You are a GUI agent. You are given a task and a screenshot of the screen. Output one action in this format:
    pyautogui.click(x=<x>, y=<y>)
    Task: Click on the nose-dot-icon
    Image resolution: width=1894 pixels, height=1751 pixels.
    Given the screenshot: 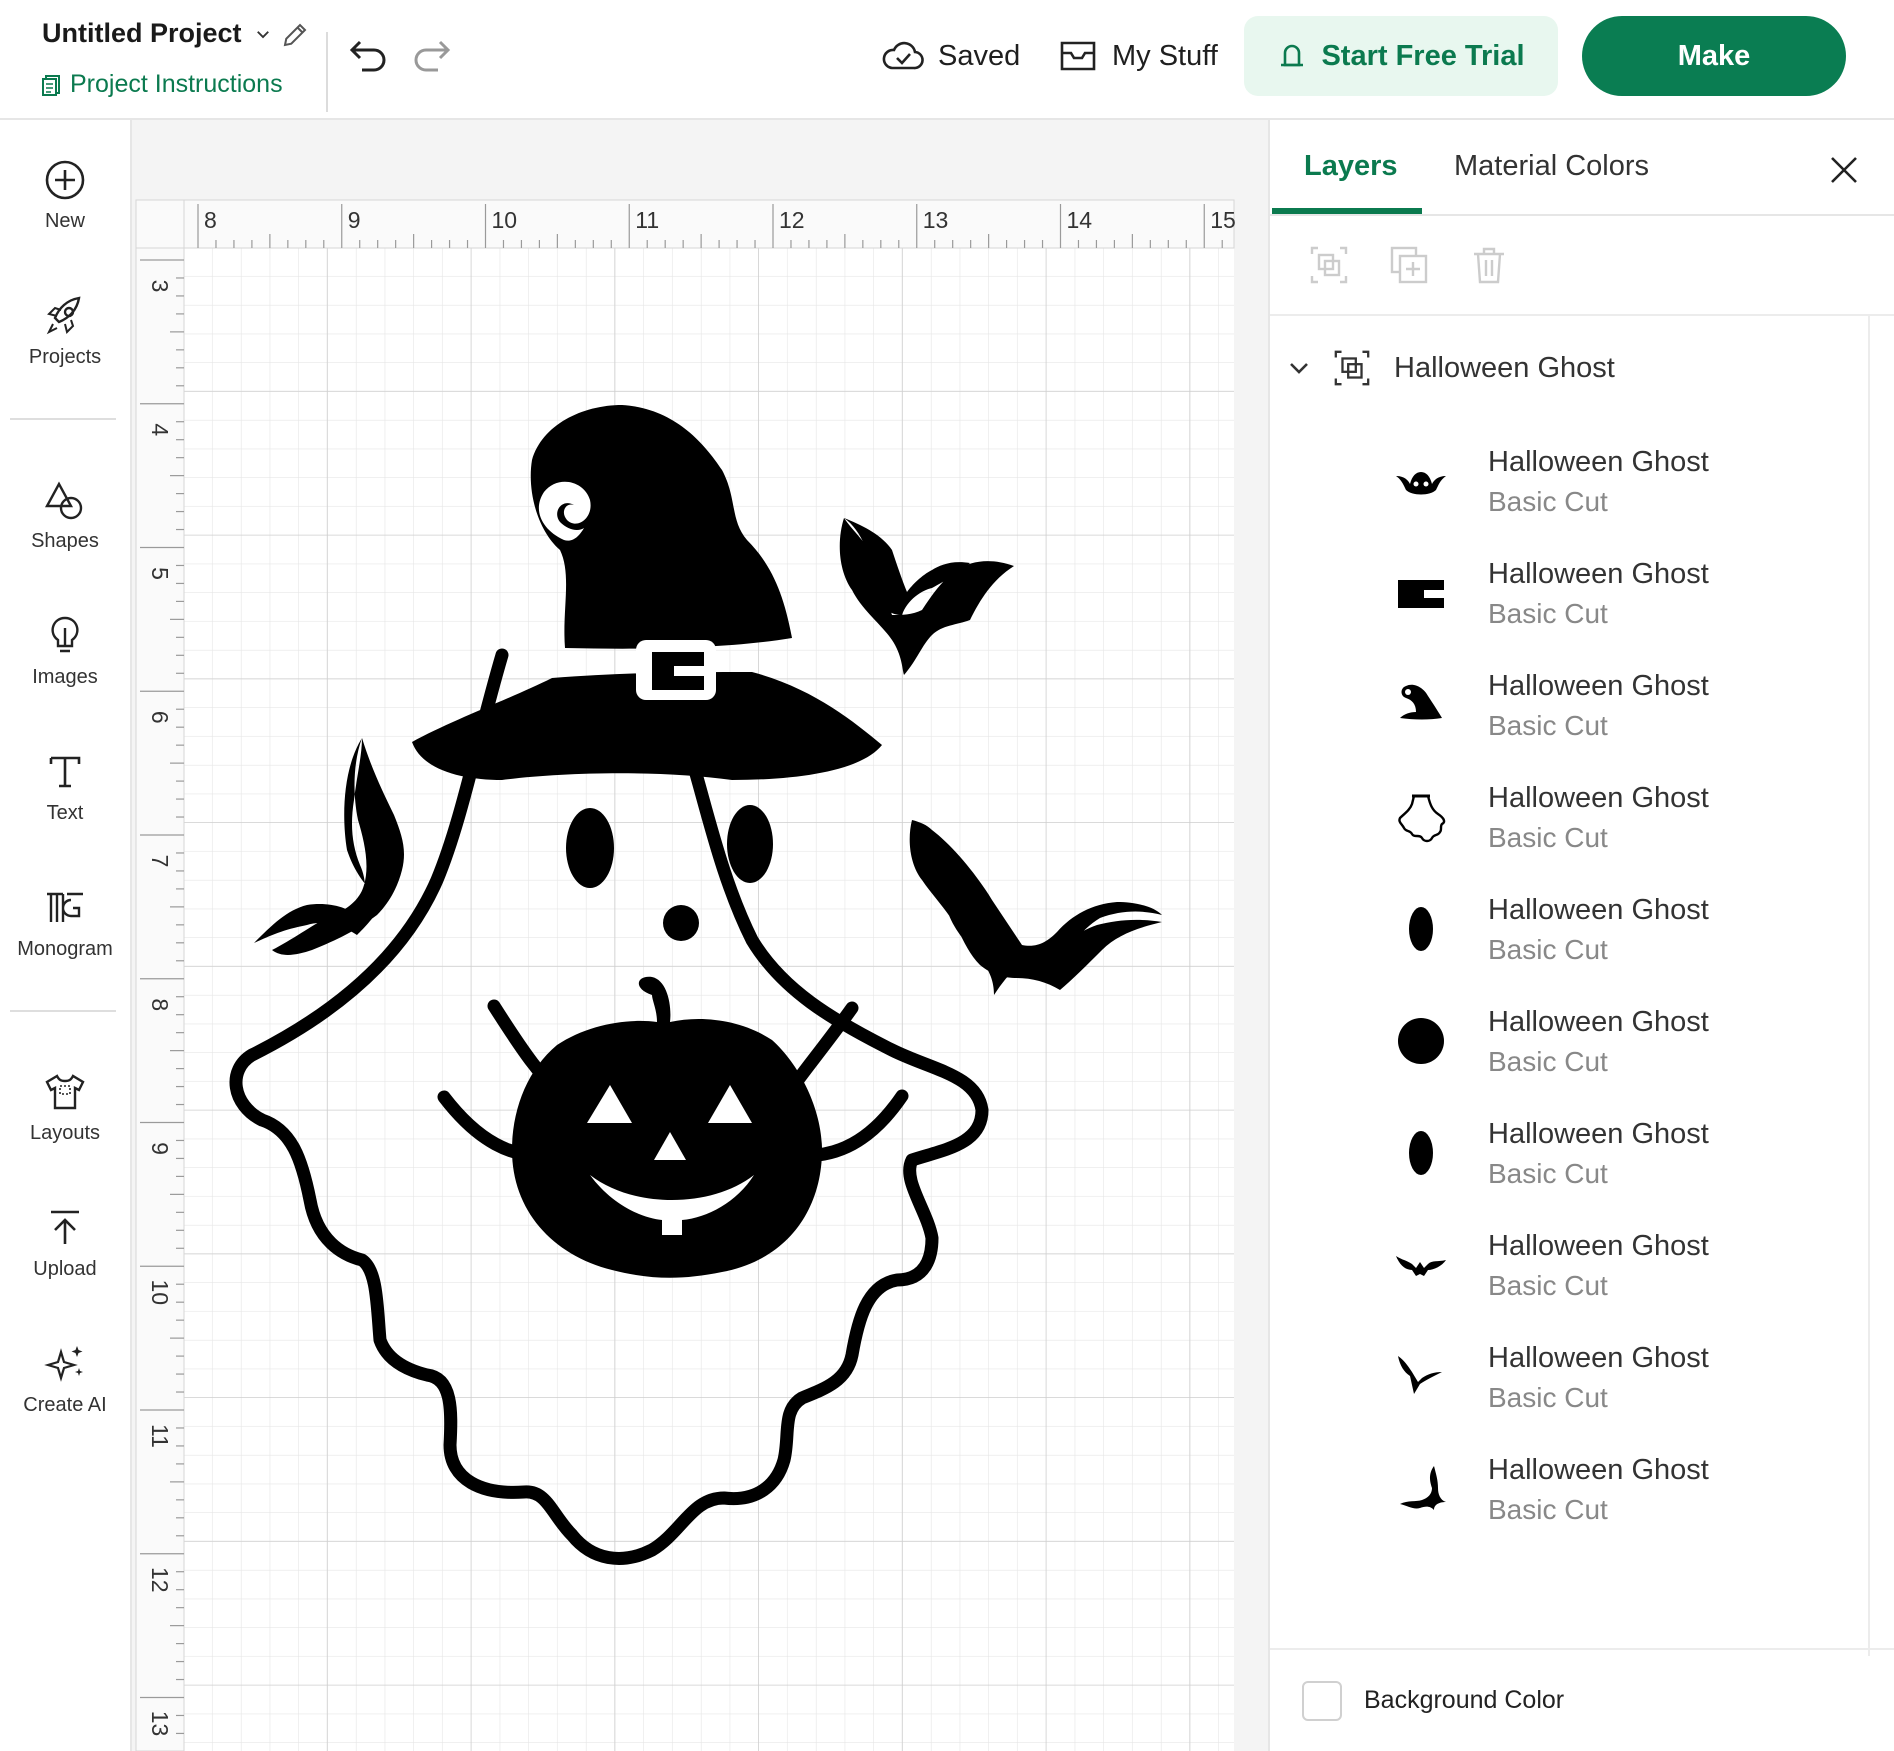 What is the action you would take?
    pyautogui.click(x=1421, y=1041)
    